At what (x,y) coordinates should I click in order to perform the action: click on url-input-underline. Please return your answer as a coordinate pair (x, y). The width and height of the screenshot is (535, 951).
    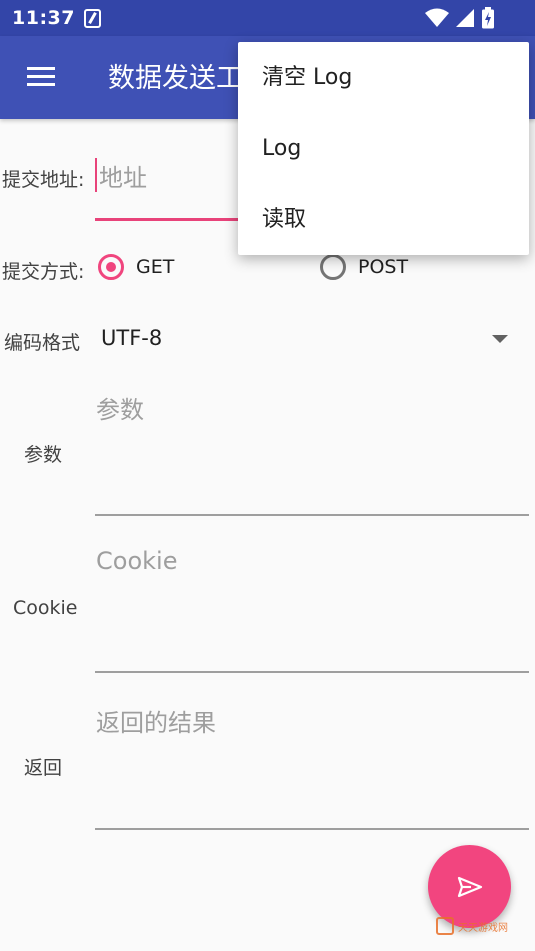
    Looking at the image, I should click on (166, 219).